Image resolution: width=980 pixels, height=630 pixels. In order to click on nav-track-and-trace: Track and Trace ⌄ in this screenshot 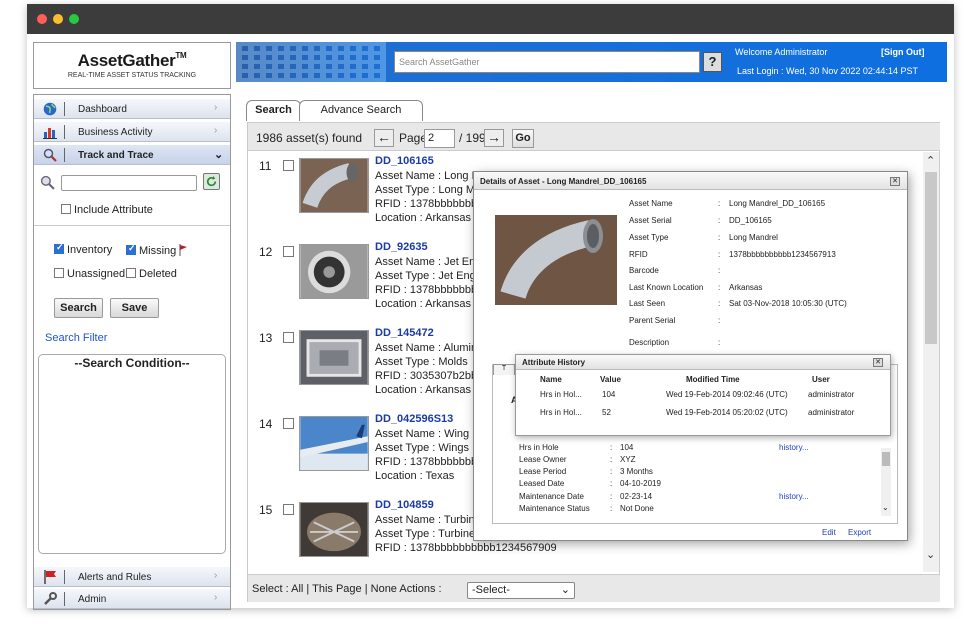, I will do `click(132, 155)`.